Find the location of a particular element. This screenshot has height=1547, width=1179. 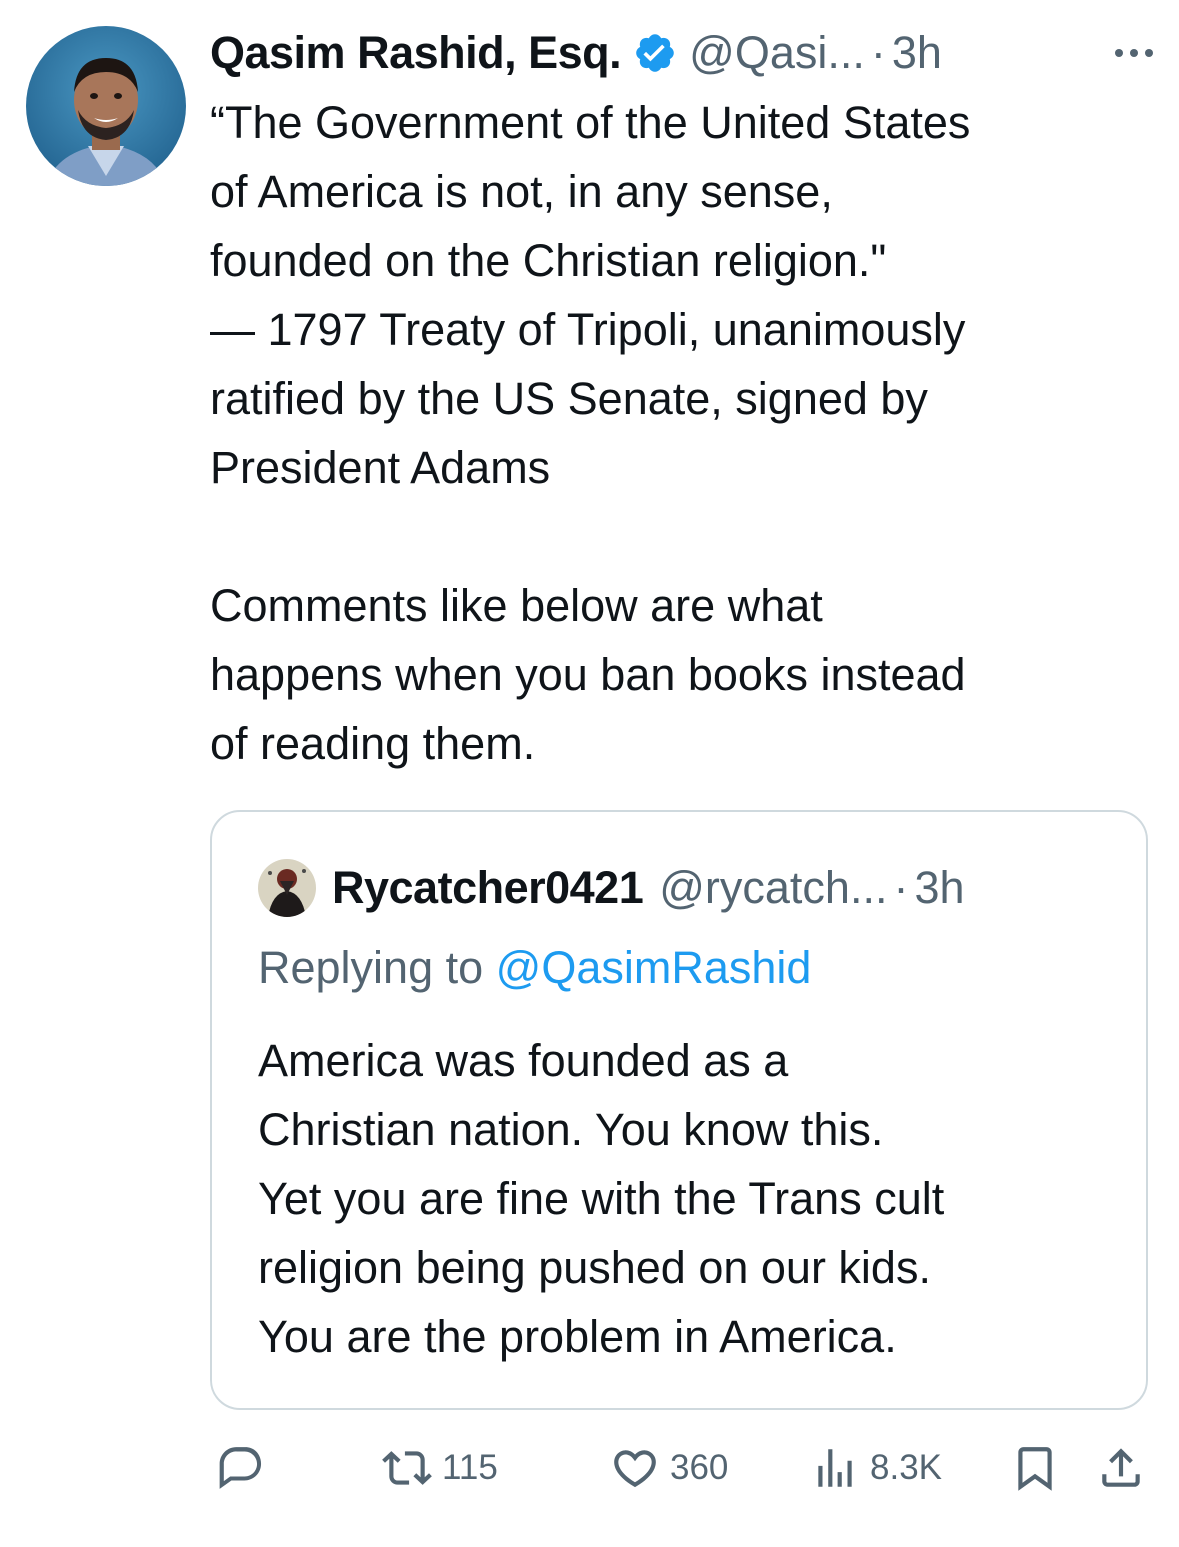

views-button: 8.3K is located at coordinates (876, 1468).